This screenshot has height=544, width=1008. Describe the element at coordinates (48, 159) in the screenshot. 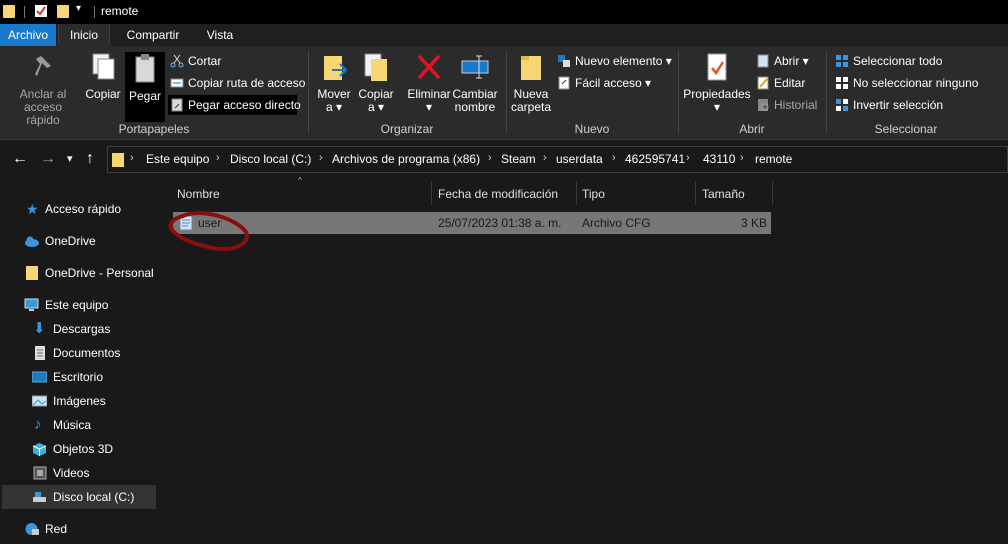

I see `forward-arrow-icon: →` at that location.